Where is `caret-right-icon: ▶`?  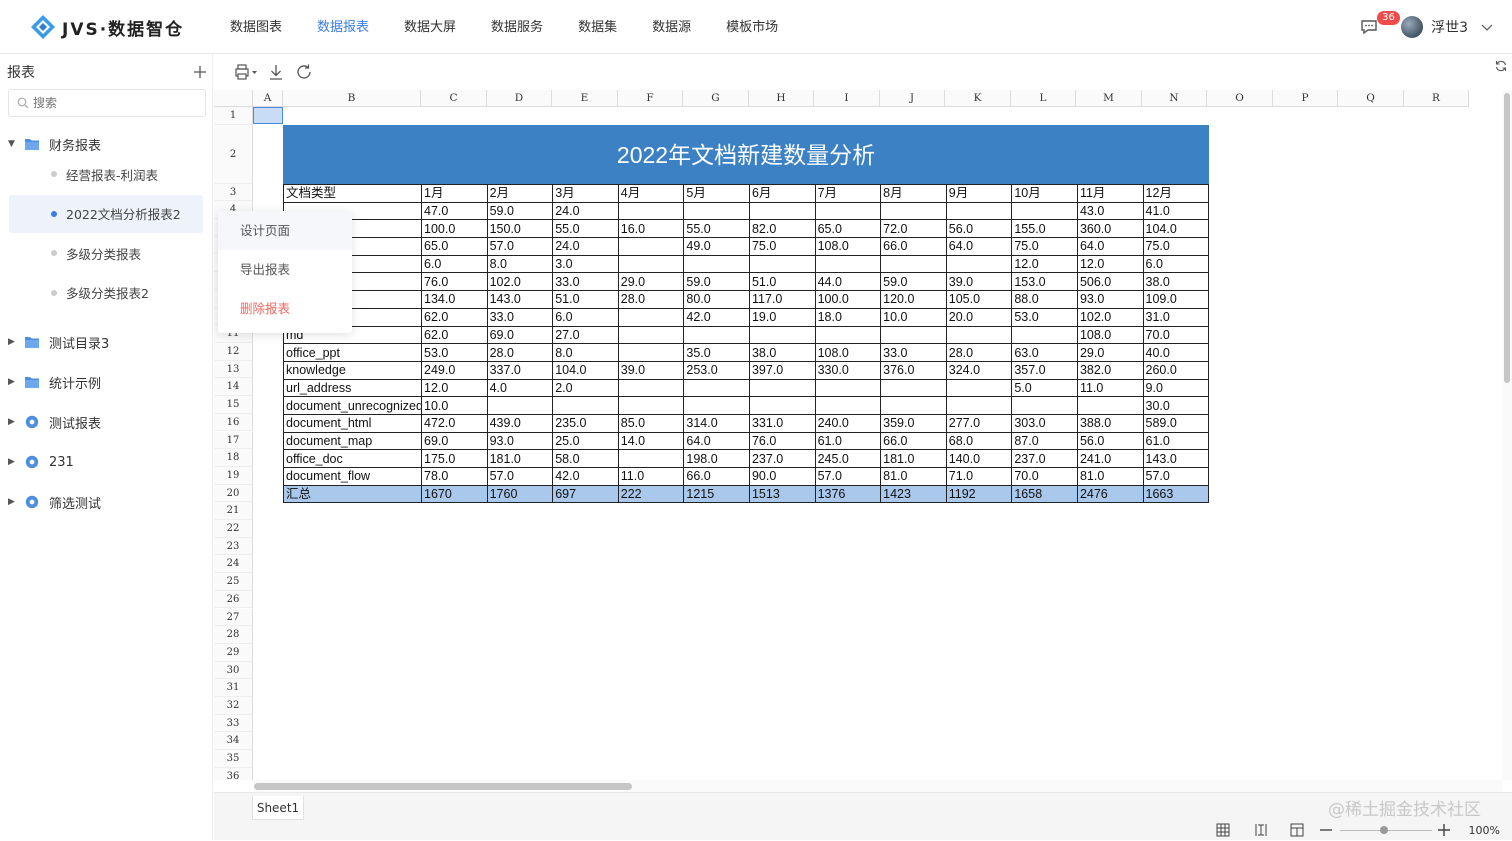
caret-right-icon: ▶ is located at coordinates (16, 502).